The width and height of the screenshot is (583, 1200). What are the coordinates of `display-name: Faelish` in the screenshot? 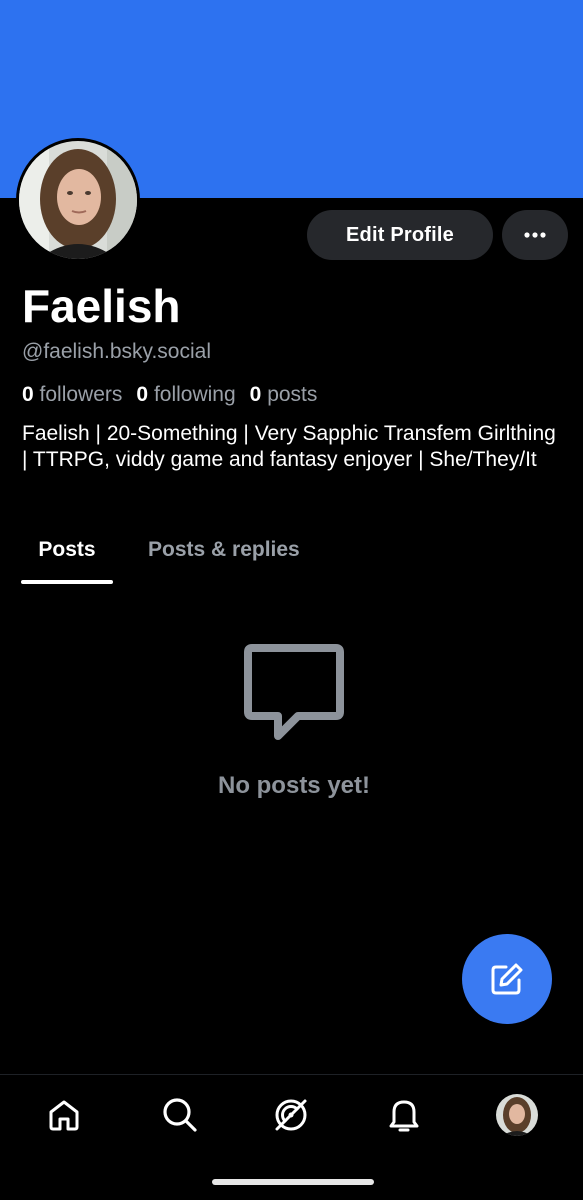 It's located at (101, 306).